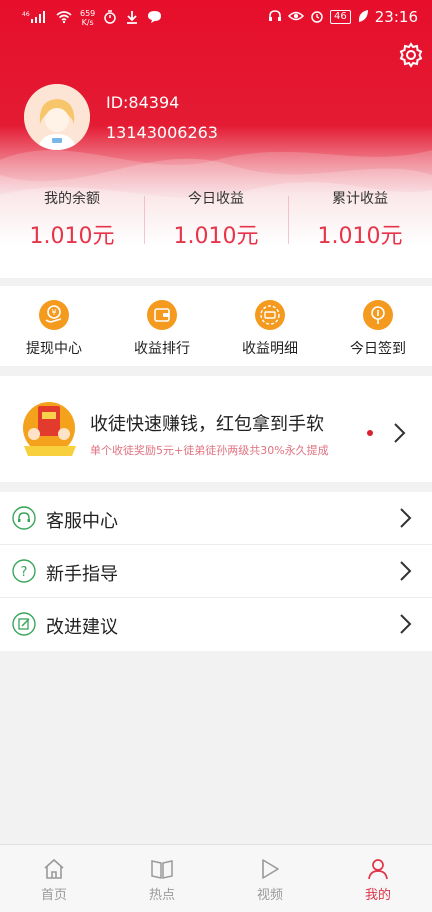  Describe the element at coordinates (161, 895) in the screenshot. I see `nav-label: 热点` at that location.